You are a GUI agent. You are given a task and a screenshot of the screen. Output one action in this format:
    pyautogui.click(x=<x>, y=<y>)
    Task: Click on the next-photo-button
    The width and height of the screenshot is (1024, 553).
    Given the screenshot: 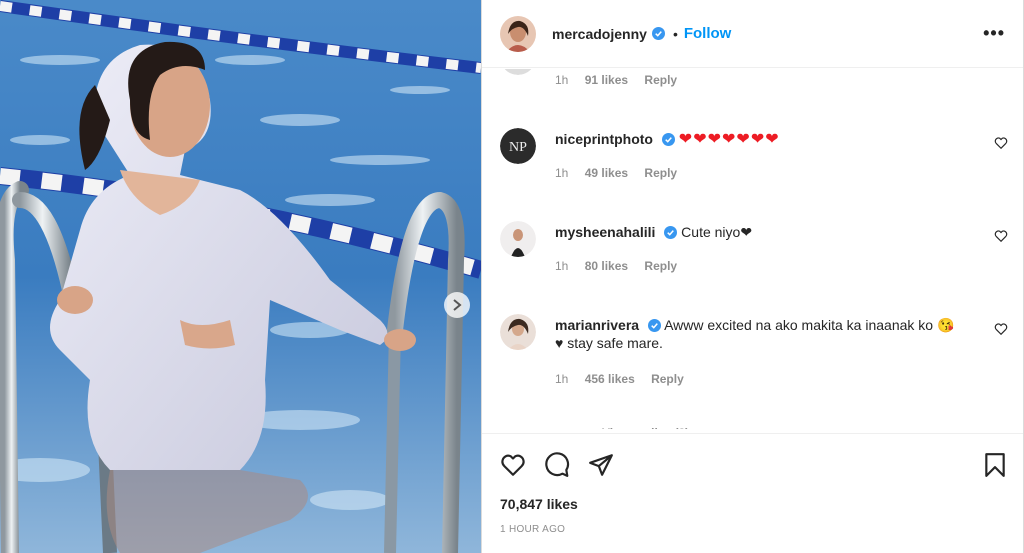 What is the action you would take?
    pyautogui.click(x=457, y=305)
    